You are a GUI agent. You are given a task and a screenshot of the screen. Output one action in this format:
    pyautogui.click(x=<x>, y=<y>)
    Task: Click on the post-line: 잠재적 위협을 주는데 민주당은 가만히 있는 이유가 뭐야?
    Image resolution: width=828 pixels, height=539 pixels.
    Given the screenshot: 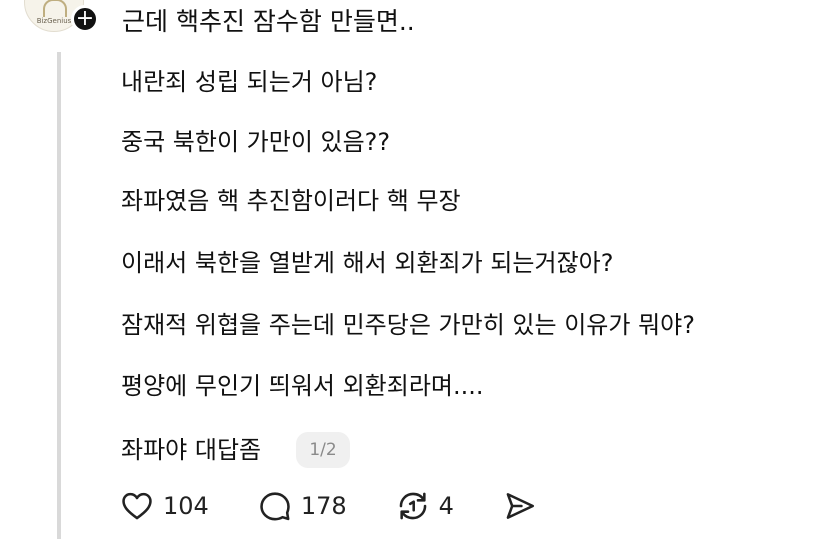 What is the action you would take?
    pyautogui.click(x=408, y=325)
    